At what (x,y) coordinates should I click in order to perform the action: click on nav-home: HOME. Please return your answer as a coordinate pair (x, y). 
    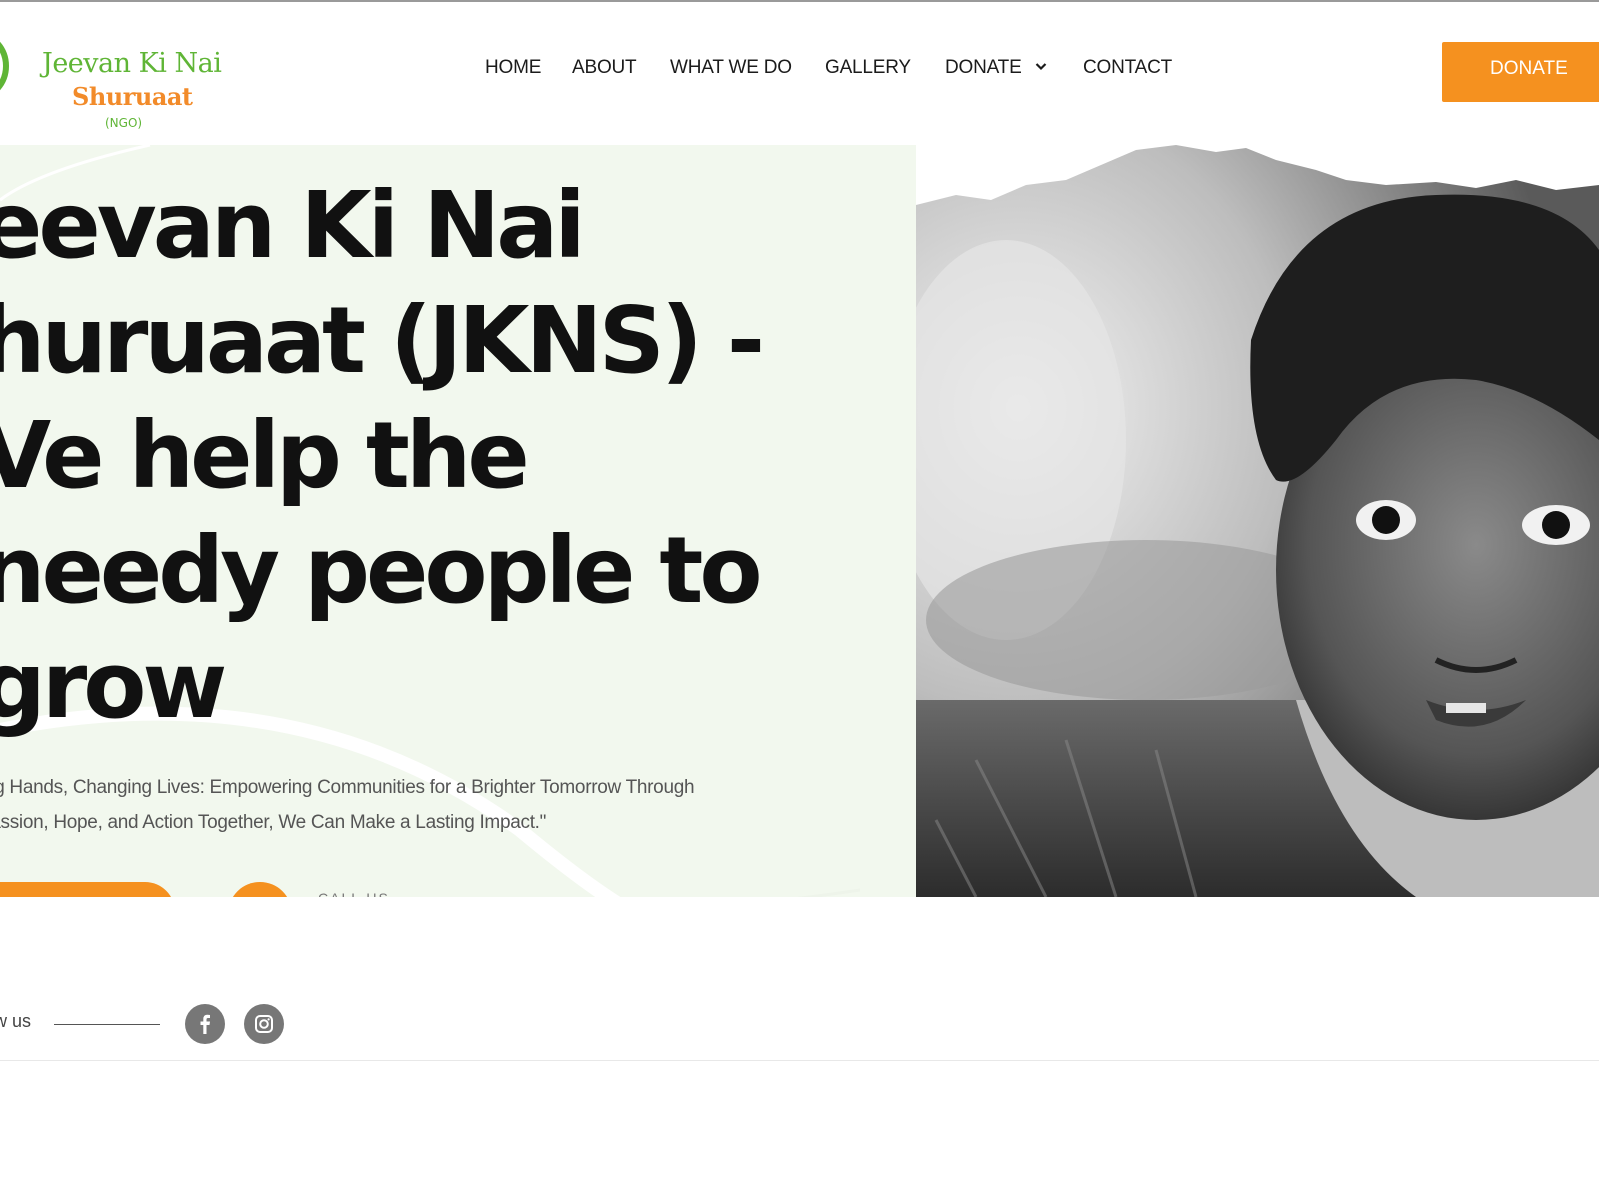
    Looking at the image, I should click on (513, 68).